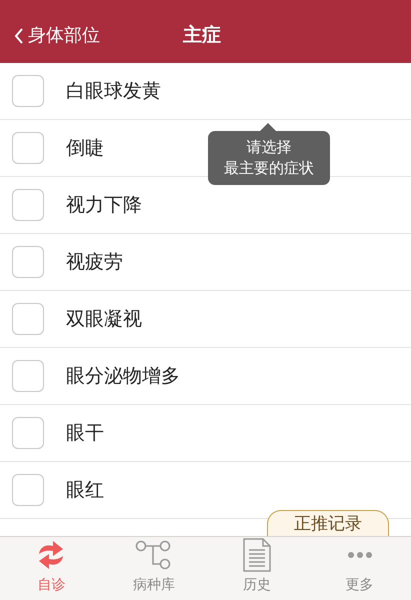  What do you see at coordinates (104, 319) in the screenshot?
I see `symptom-label: 双眼凝视` at bounding box center [104, 319].